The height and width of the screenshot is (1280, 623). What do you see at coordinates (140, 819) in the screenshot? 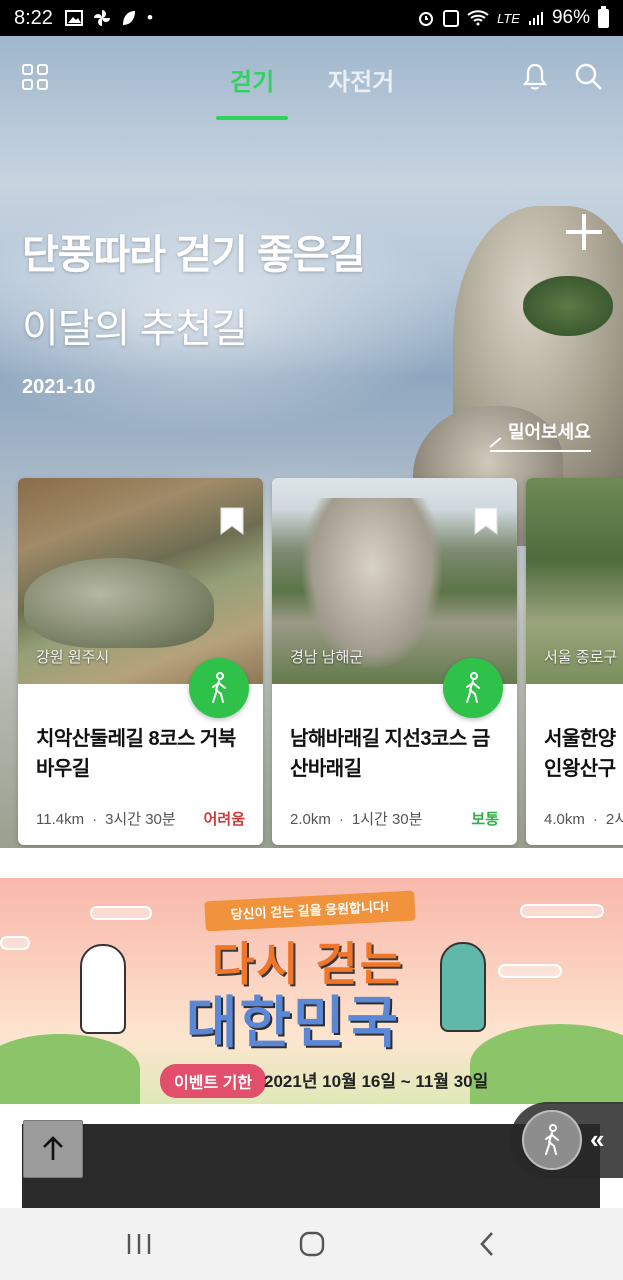
I see `trail-duration: 3시간 30분` at bounding box center [140, 819].